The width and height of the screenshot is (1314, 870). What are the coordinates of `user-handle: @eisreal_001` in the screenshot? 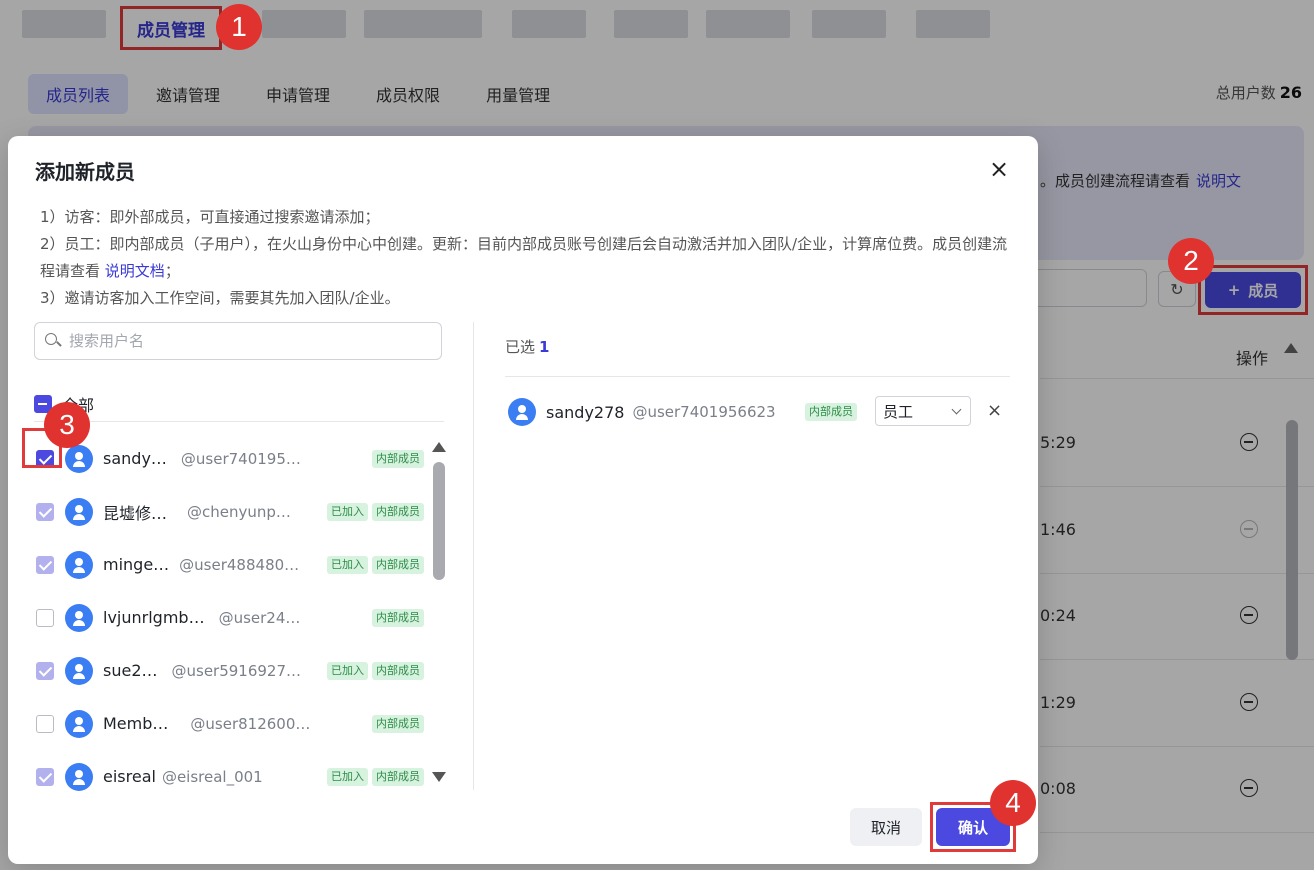 It's located at (212, 776).